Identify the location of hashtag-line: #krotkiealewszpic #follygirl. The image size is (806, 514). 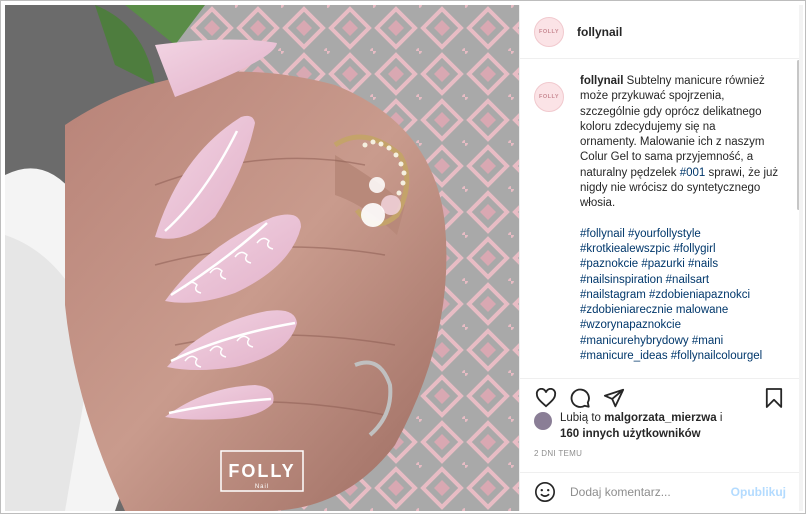
(679, 249).